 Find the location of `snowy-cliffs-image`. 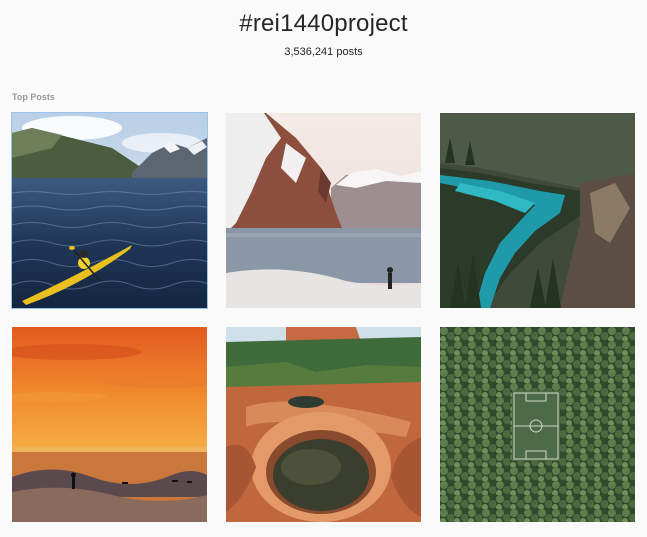

snowy-cliffs-image is located at coordinates (323, 210).